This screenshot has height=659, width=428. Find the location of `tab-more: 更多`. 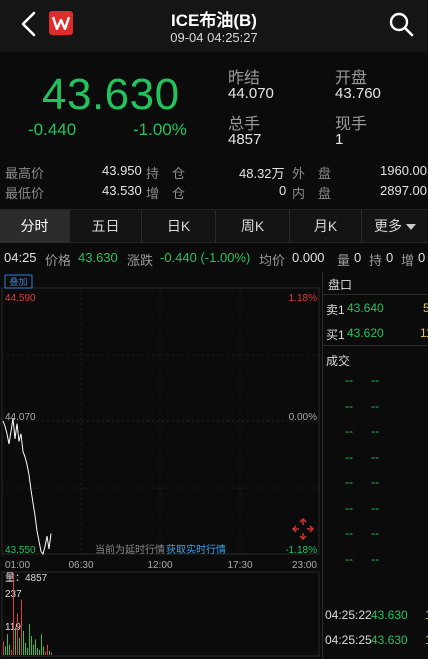

tab-more: 更多 is located at coordinates (395, 226).